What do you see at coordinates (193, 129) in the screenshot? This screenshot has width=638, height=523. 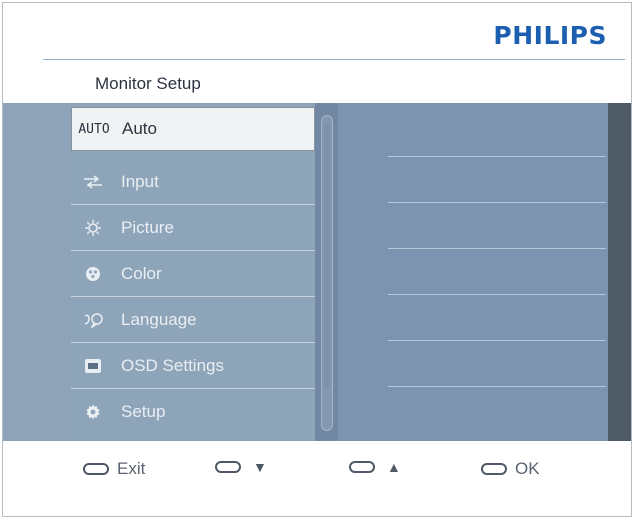 I see `menu-item-auto: AUTO Auto` at bounding box center [193, 129].